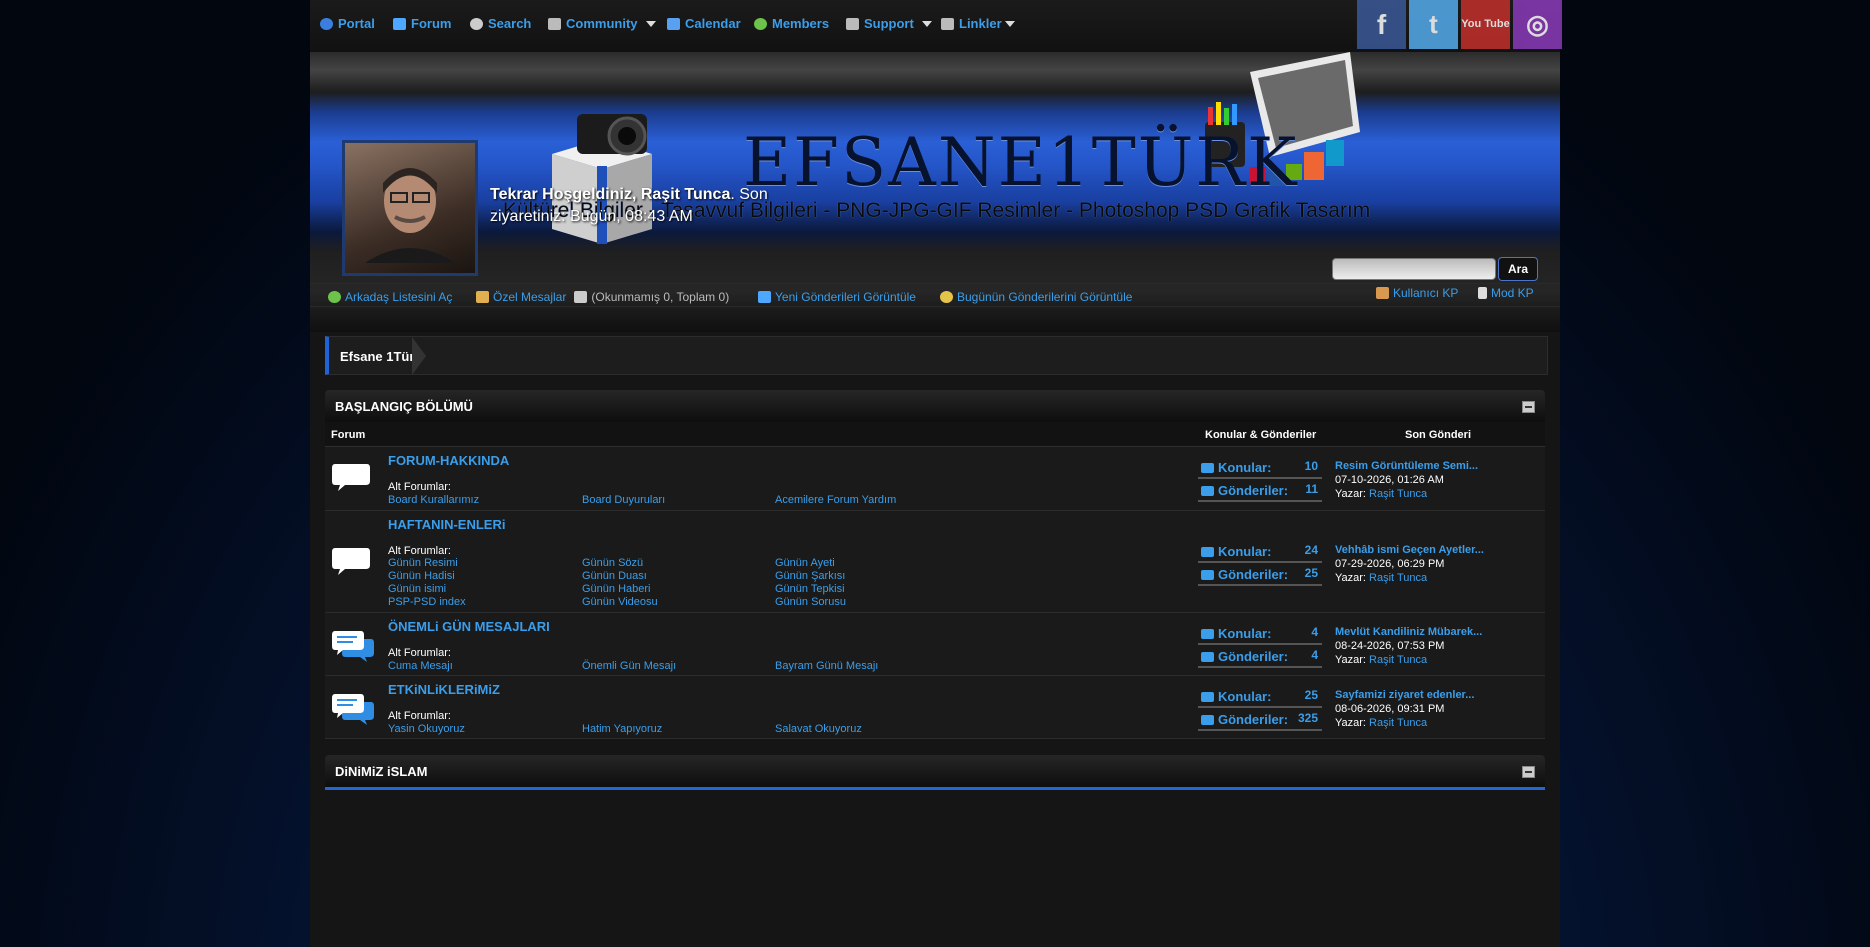 This screenshot has height=947, width=1870. I want to click on topics-stat: Konular: 25, so click(1260, 697).